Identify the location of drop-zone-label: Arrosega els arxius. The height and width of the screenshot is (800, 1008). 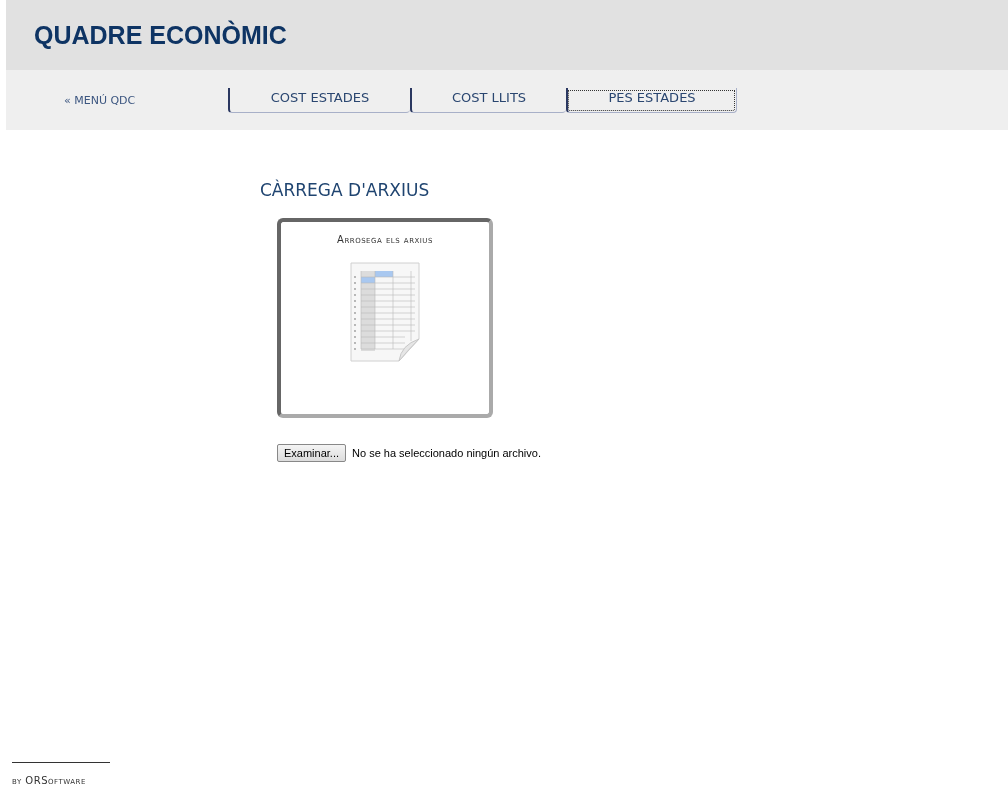
(385, 239).